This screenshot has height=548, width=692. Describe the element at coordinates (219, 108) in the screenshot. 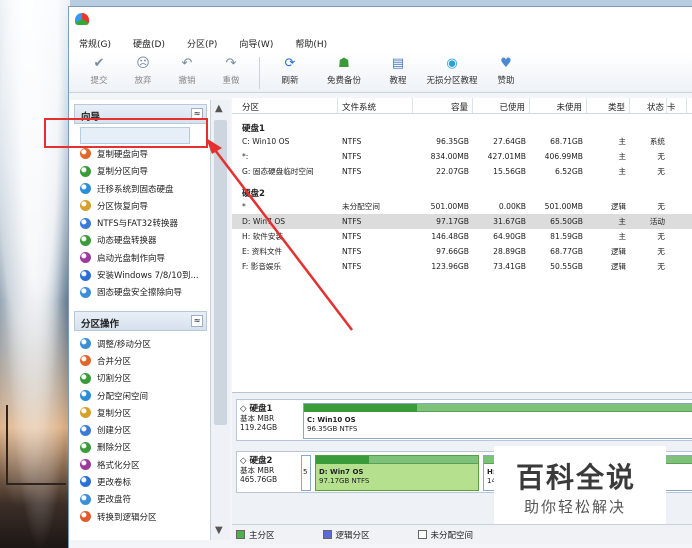

I see `scroll-up-icon: ▲` at that location.